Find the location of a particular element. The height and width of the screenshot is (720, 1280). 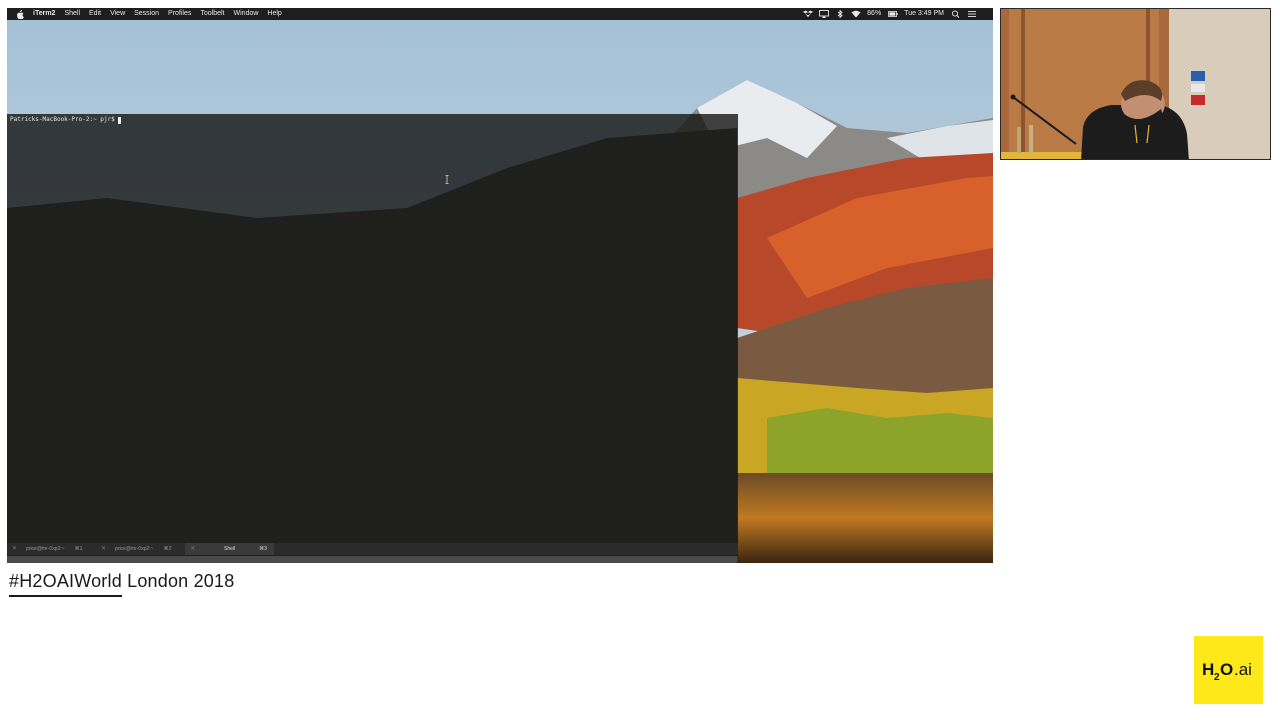

event-location-year: London 2018 is located at coordinates (178, 581).